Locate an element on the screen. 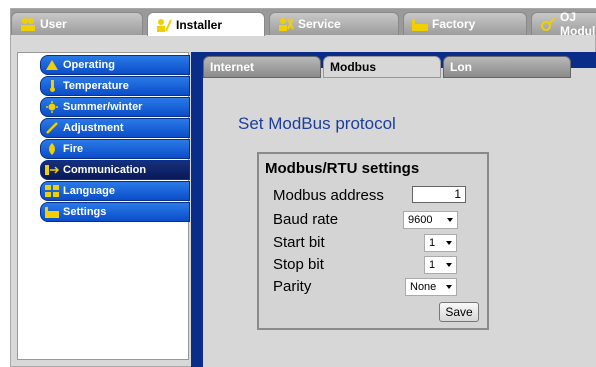 The image size is (596, 367). tab-label: Factory is located at coordinates (454, 24).